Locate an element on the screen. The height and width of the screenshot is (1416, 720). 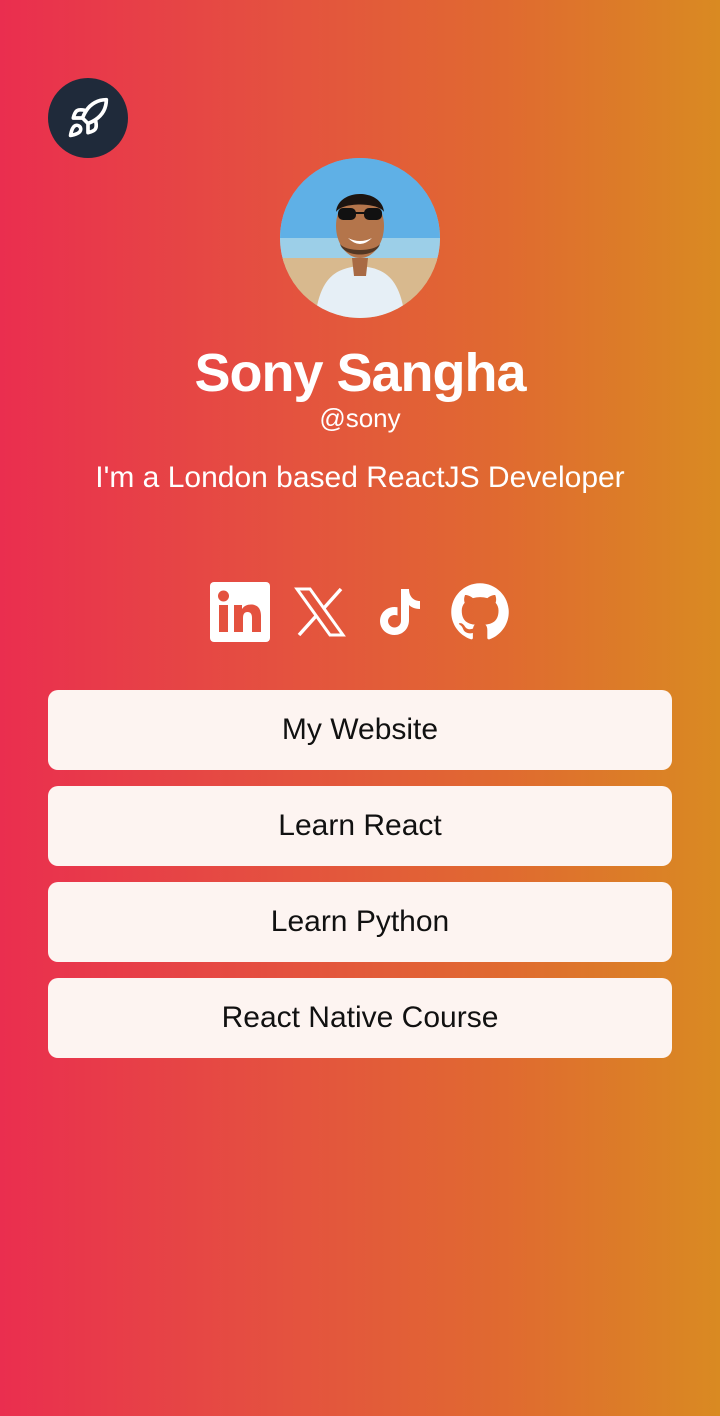
github-link is located at coordinates (480, 612).